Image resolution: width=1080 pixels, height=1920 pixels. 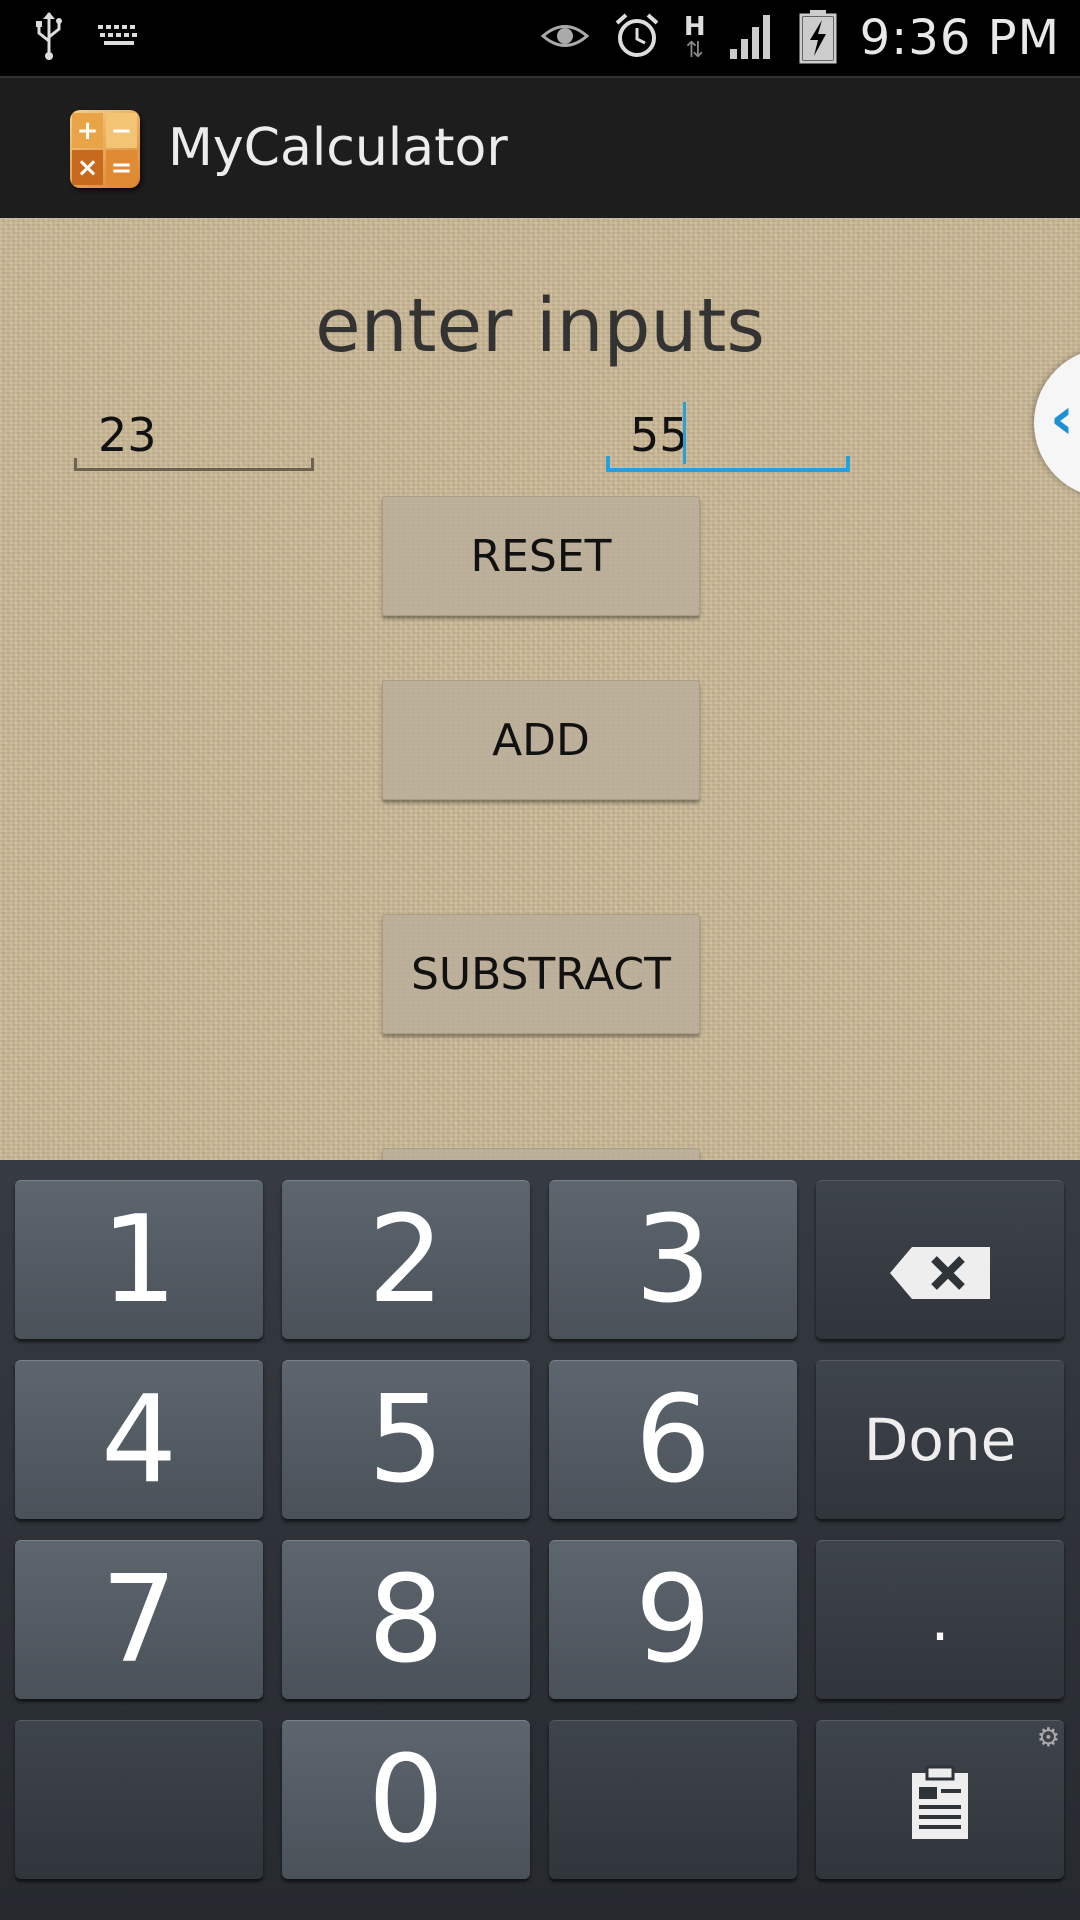 I want to click on reset-button: RESET, so click(x=541, y=556).